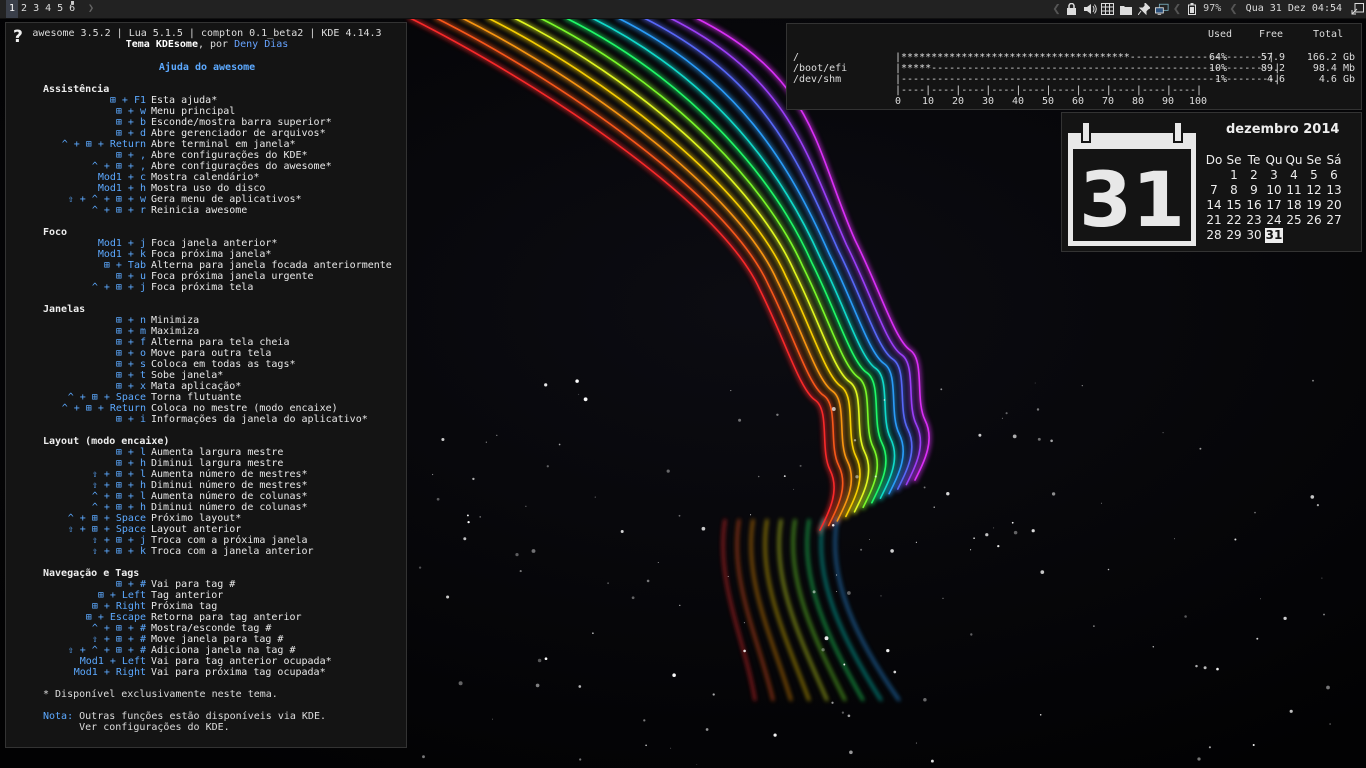  What do you see at coordinates (1132, 199) in the screenshot?
I see `calendar-icon-day: 31` at bounding box center [1132, 199].